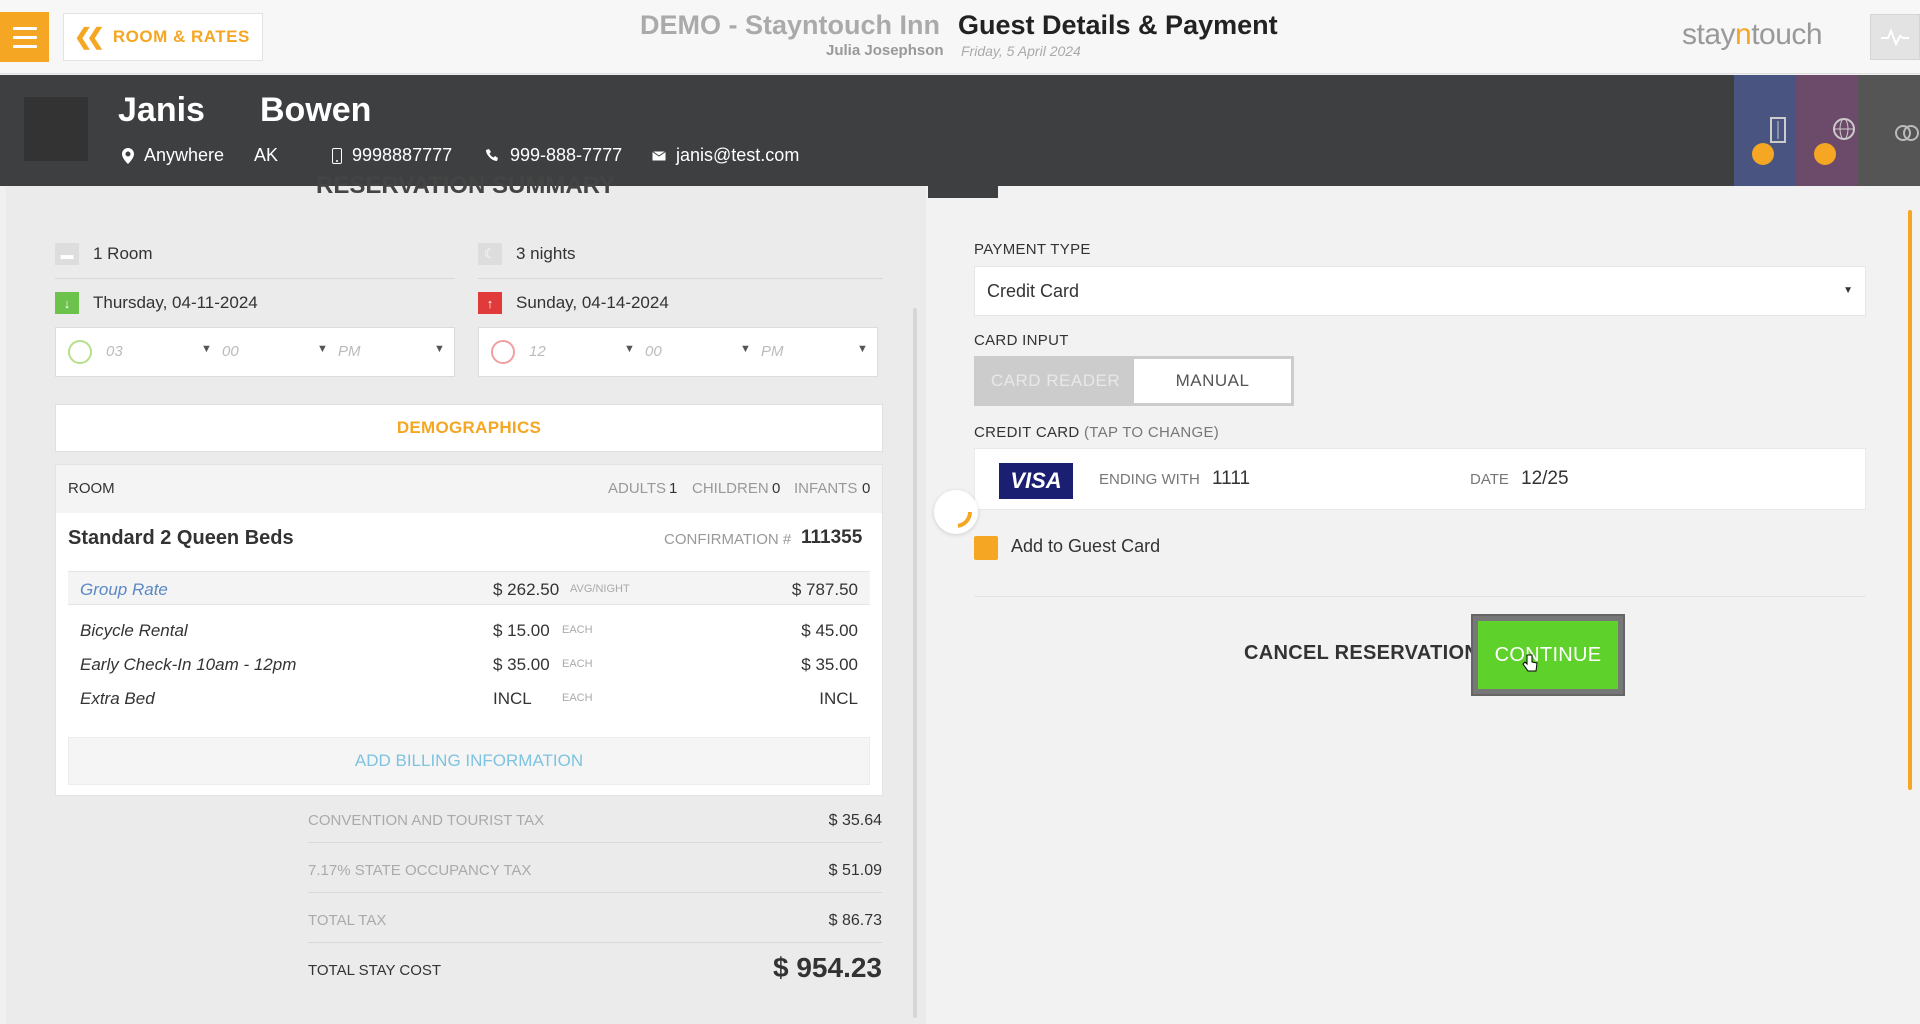 This screenshot has height=1024, width=1920. I want to click on departure-time-picker: 12 ▼ 00 ▼ PM ▼, so click(678, 352).